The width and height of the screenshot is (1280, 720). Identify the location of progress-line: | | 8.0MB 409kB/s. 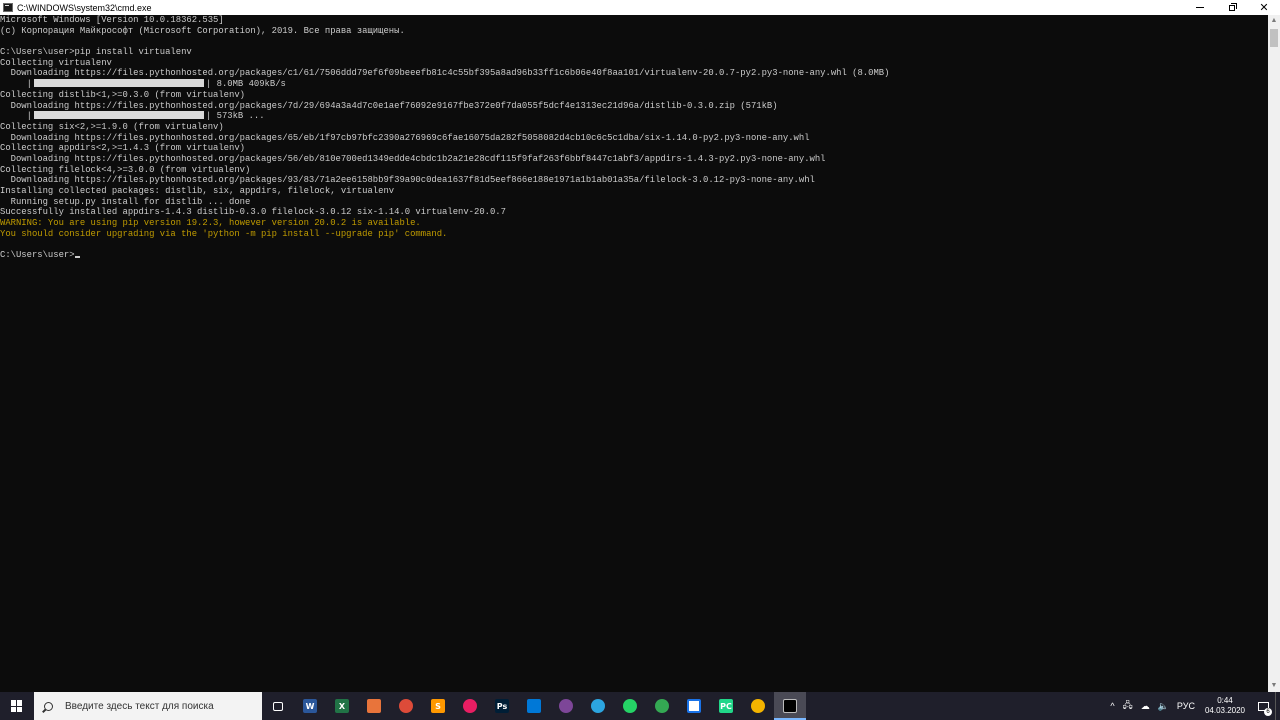
(444, 84).